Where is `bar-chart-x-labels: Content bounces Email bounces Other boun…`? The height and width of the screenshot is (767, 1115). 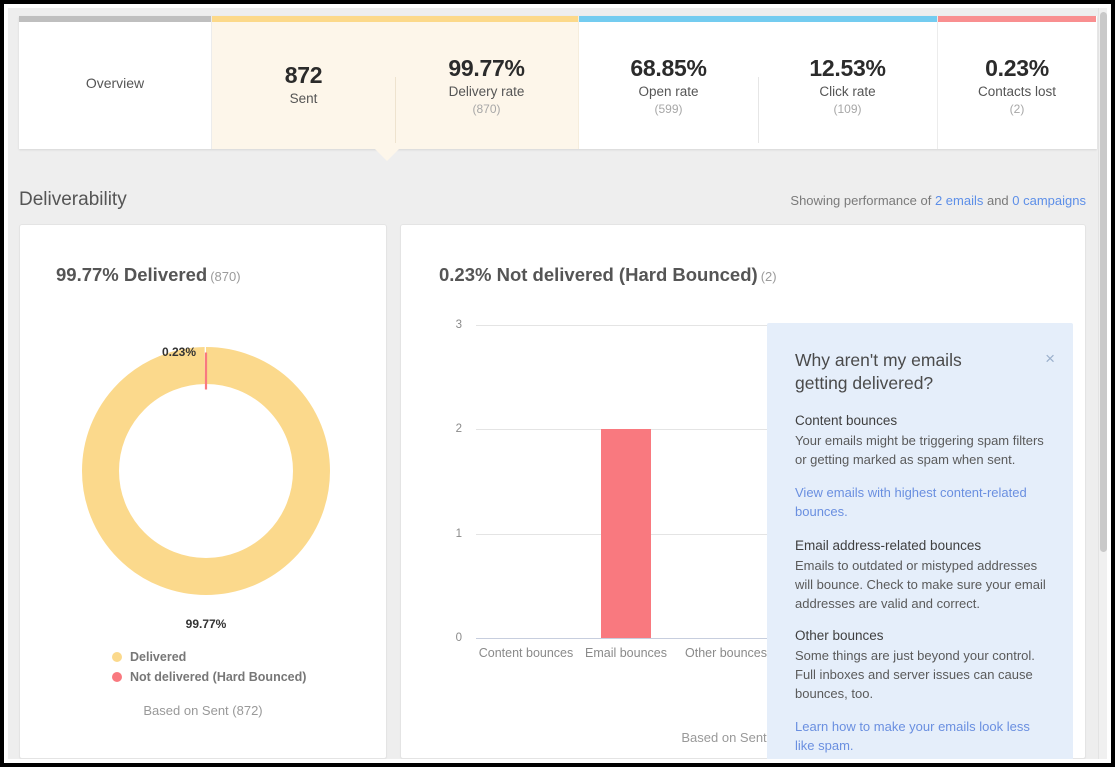
bar-chart-x-labels: Content bounces Email bounces Other boun… is located at coordinates (626, 653).